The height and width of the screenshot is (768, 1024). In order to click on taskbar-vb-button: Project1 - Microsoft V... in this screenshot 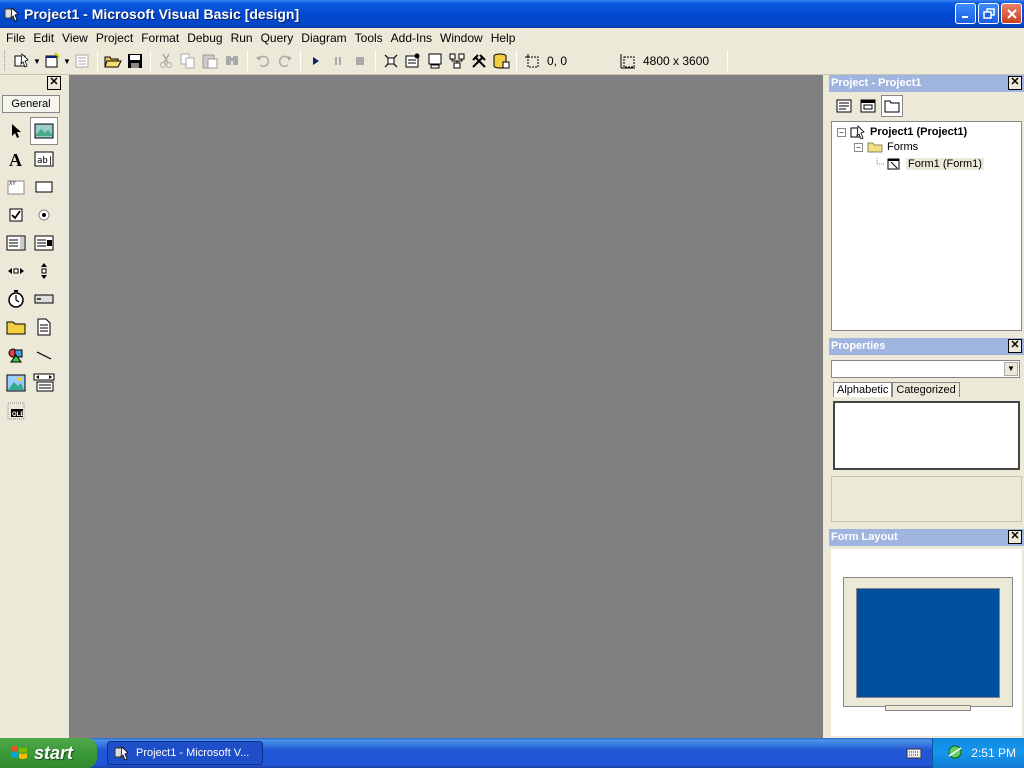, I will do `click(185, 753)`.